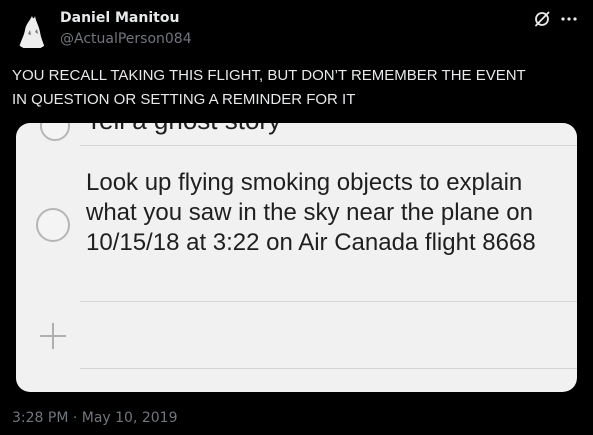 This screenshot has width=593, height=435. I want to click on avatar, so click(32, 30).